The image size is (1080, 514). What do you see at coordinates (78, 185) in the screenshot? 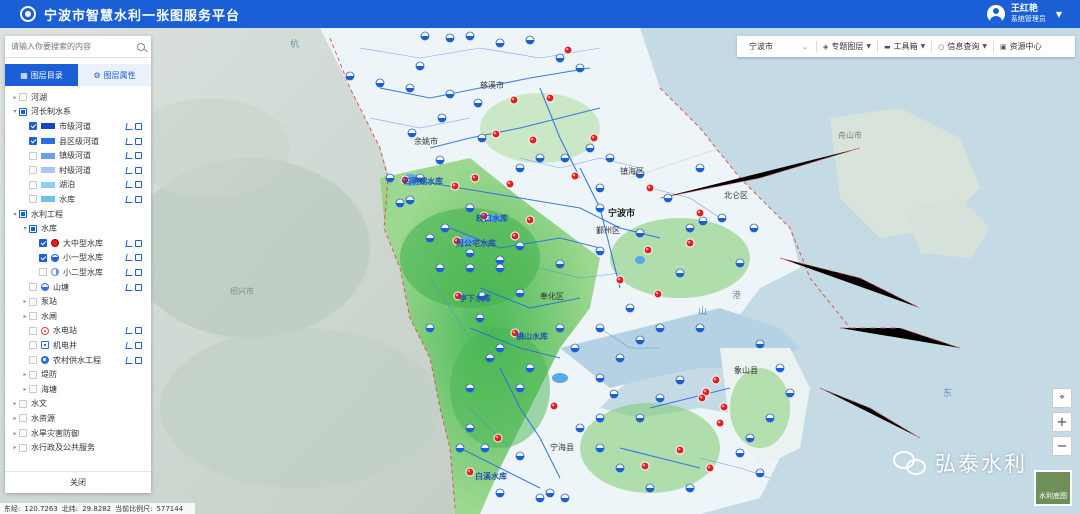
I see `layer-row: 湖泊` at bounding box center [78, 185].